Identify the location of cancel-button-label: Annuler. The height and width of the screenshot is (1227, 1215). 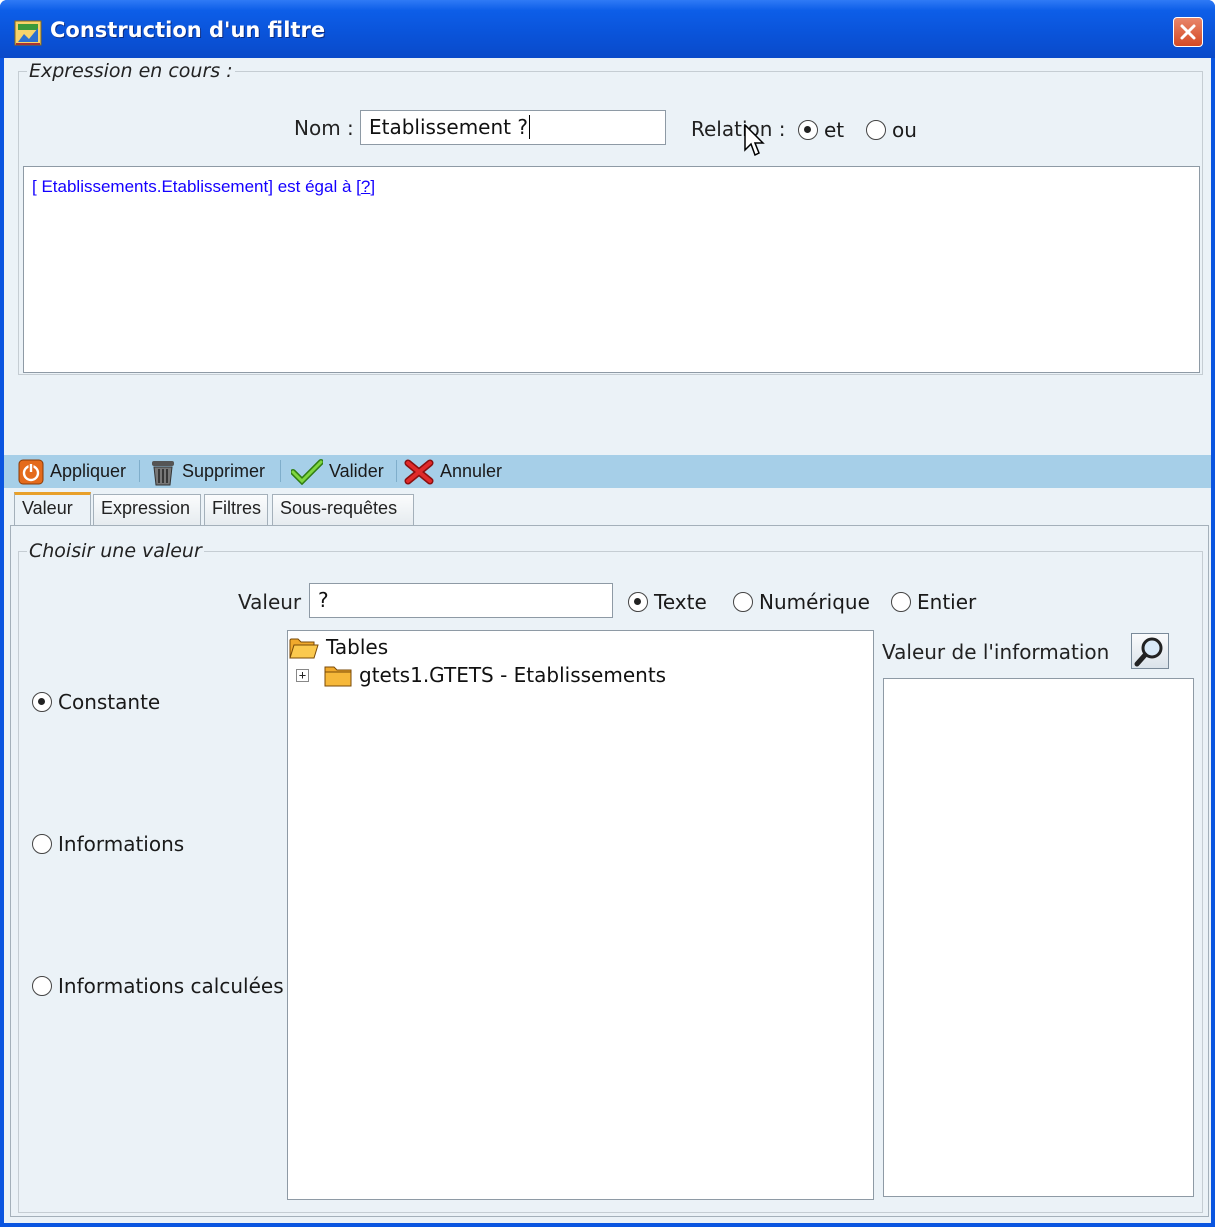
(471, 471).